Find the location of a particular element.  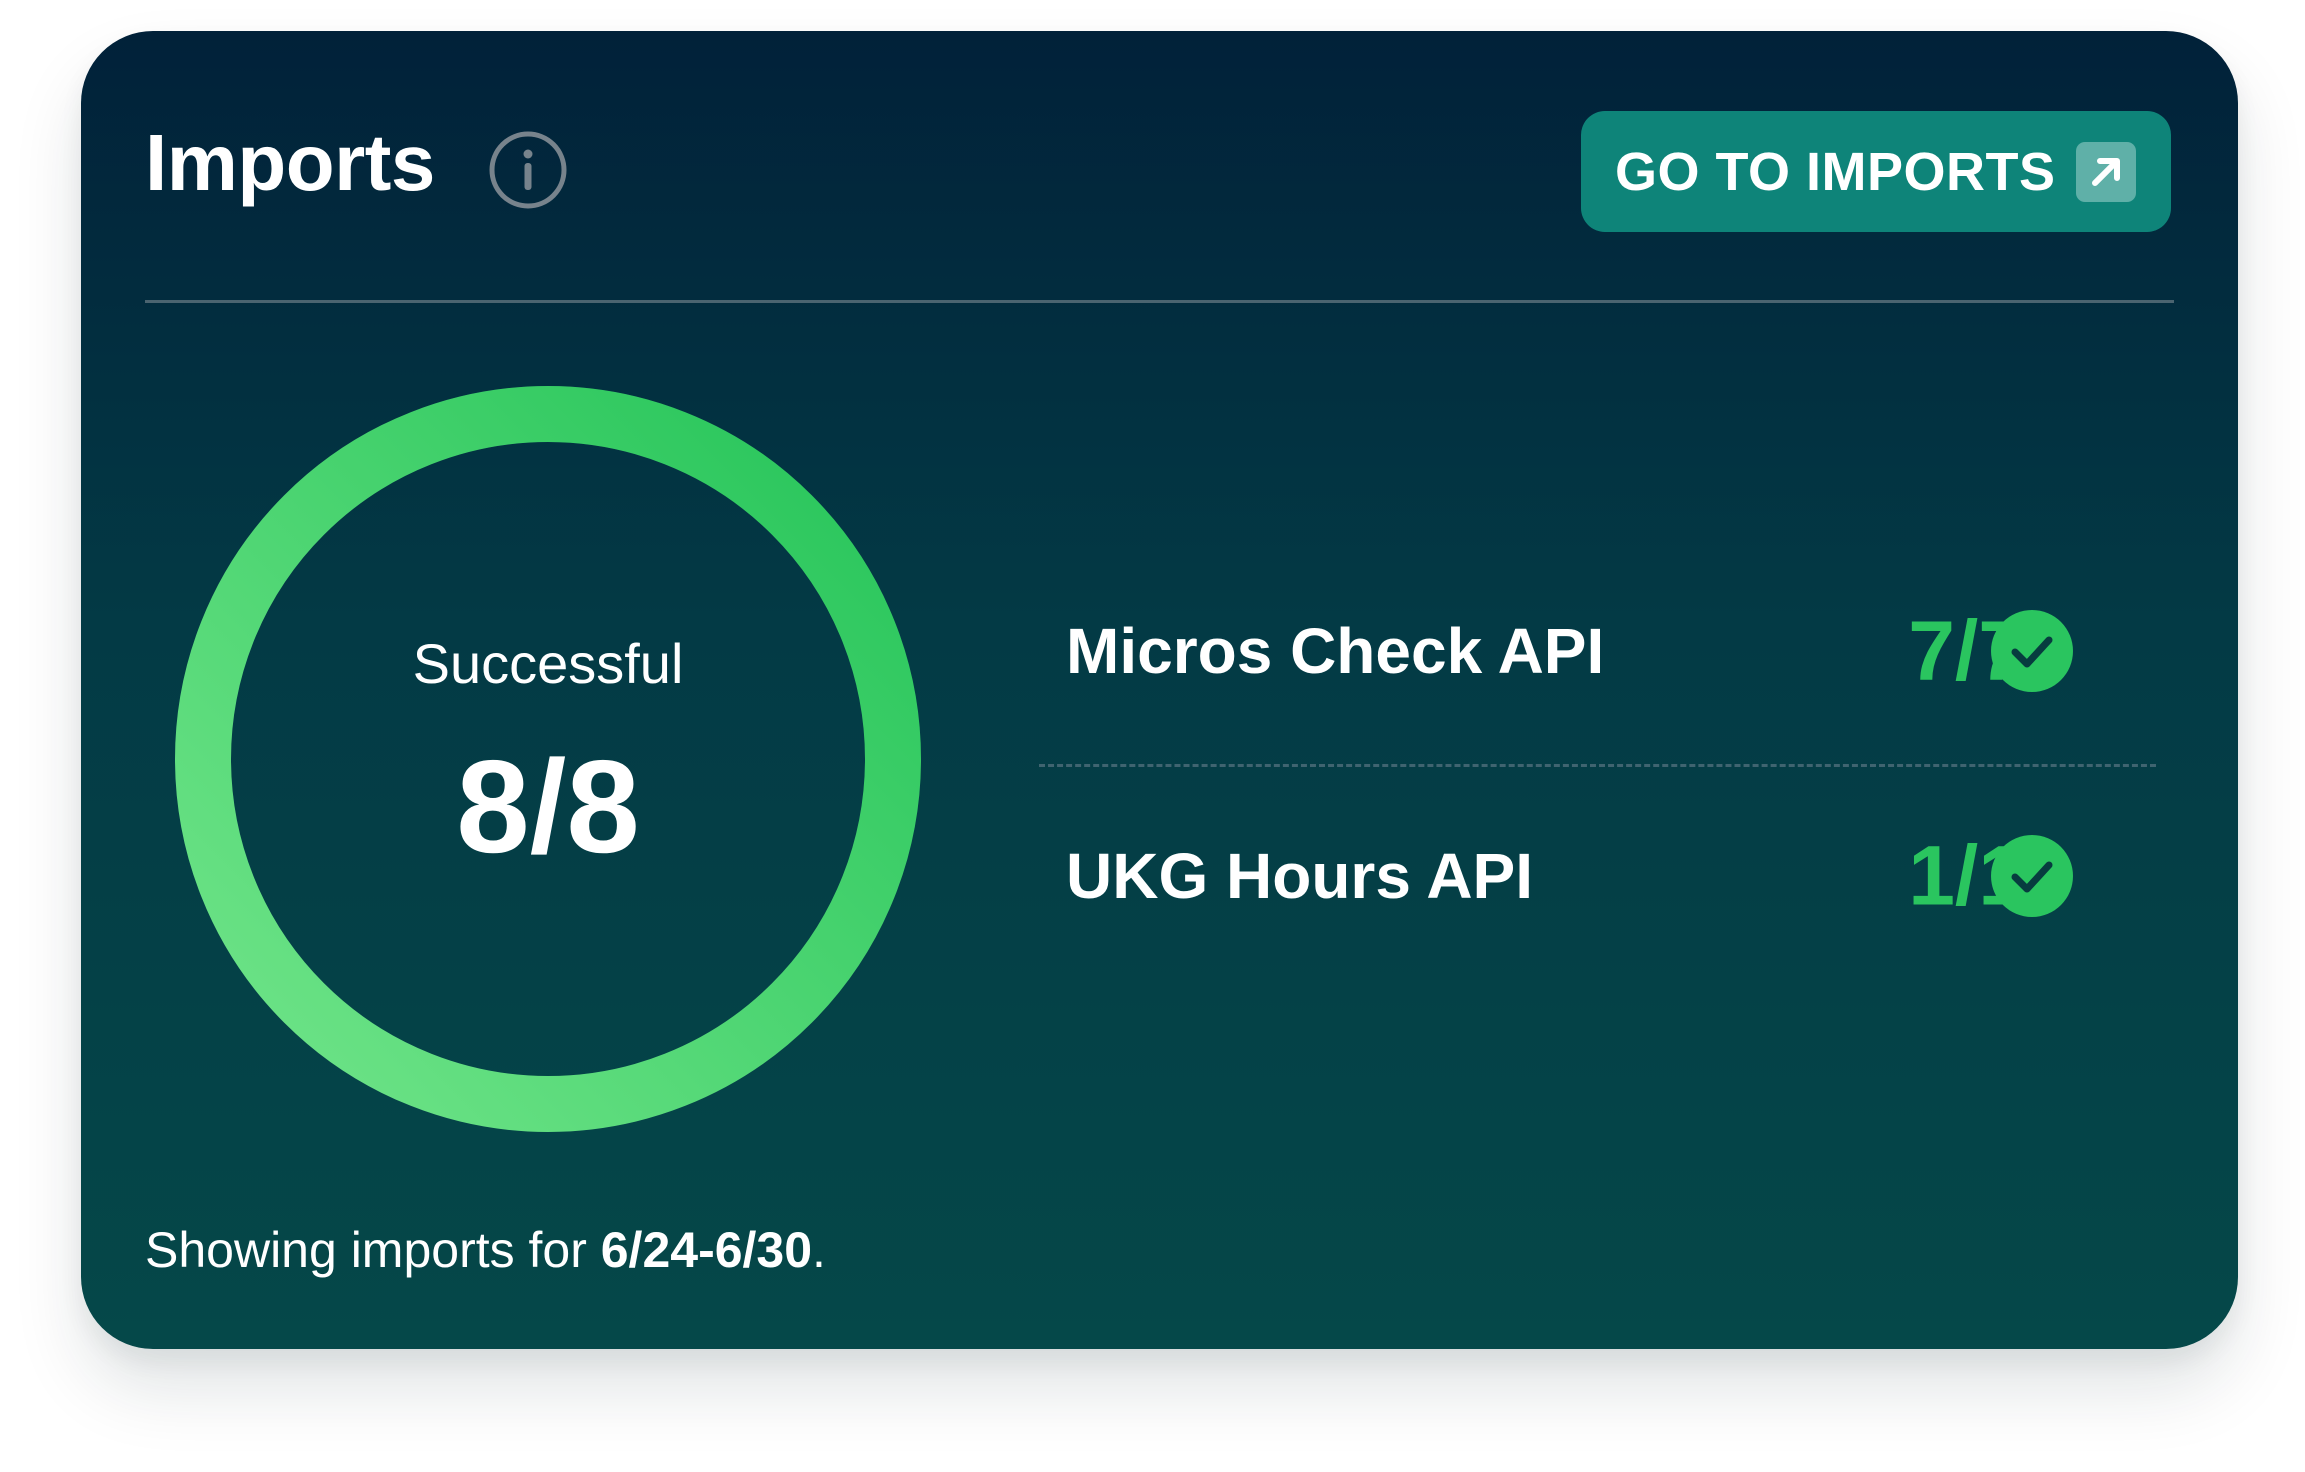

source-name: UKG Hours API is located at coordinates (1299, 876).